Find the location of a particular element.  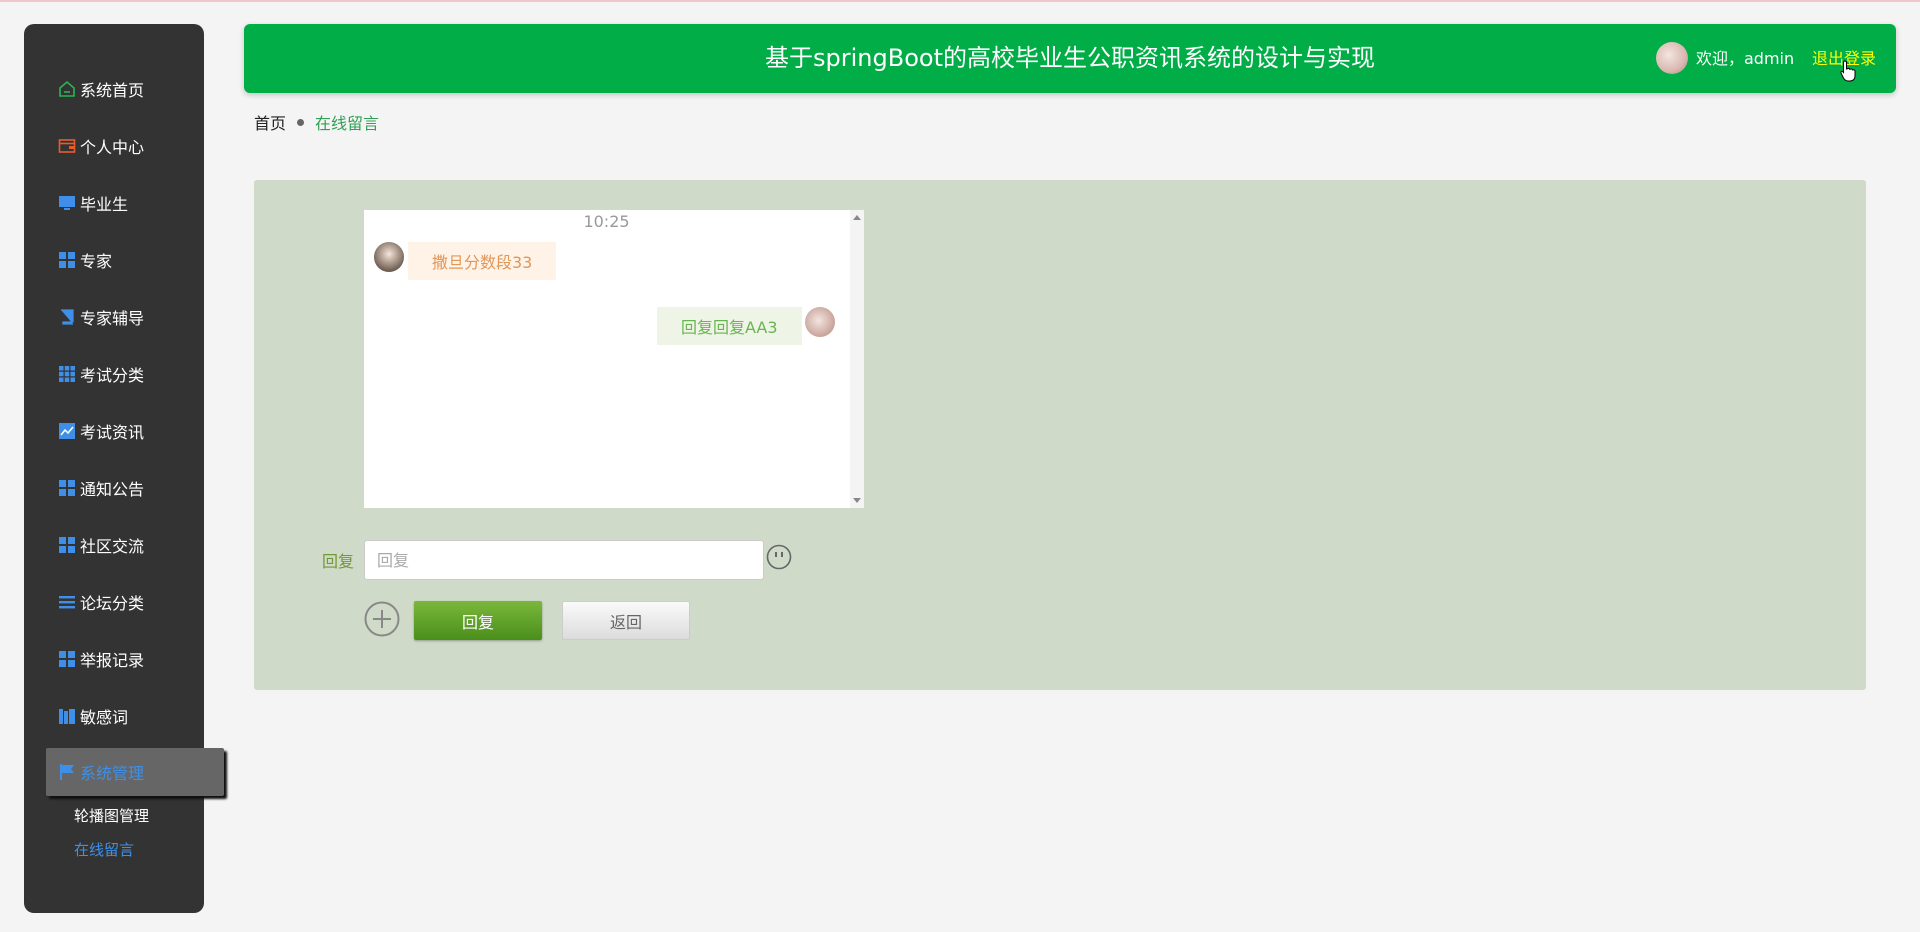

chart-icon is located at coordinates (67, 431).